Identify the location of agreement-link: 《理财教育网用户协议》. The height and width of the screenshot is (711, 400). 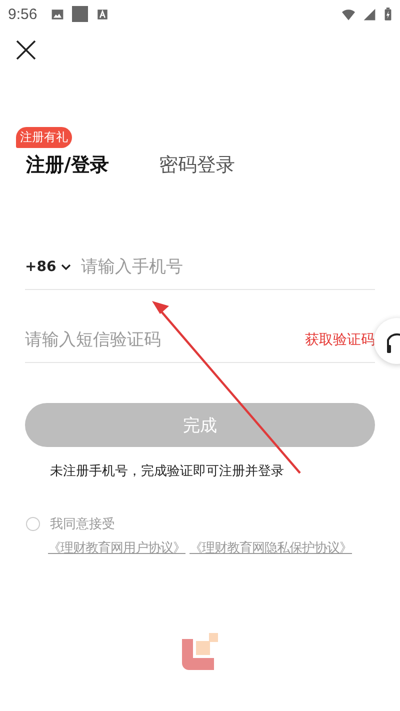
(117, 548).